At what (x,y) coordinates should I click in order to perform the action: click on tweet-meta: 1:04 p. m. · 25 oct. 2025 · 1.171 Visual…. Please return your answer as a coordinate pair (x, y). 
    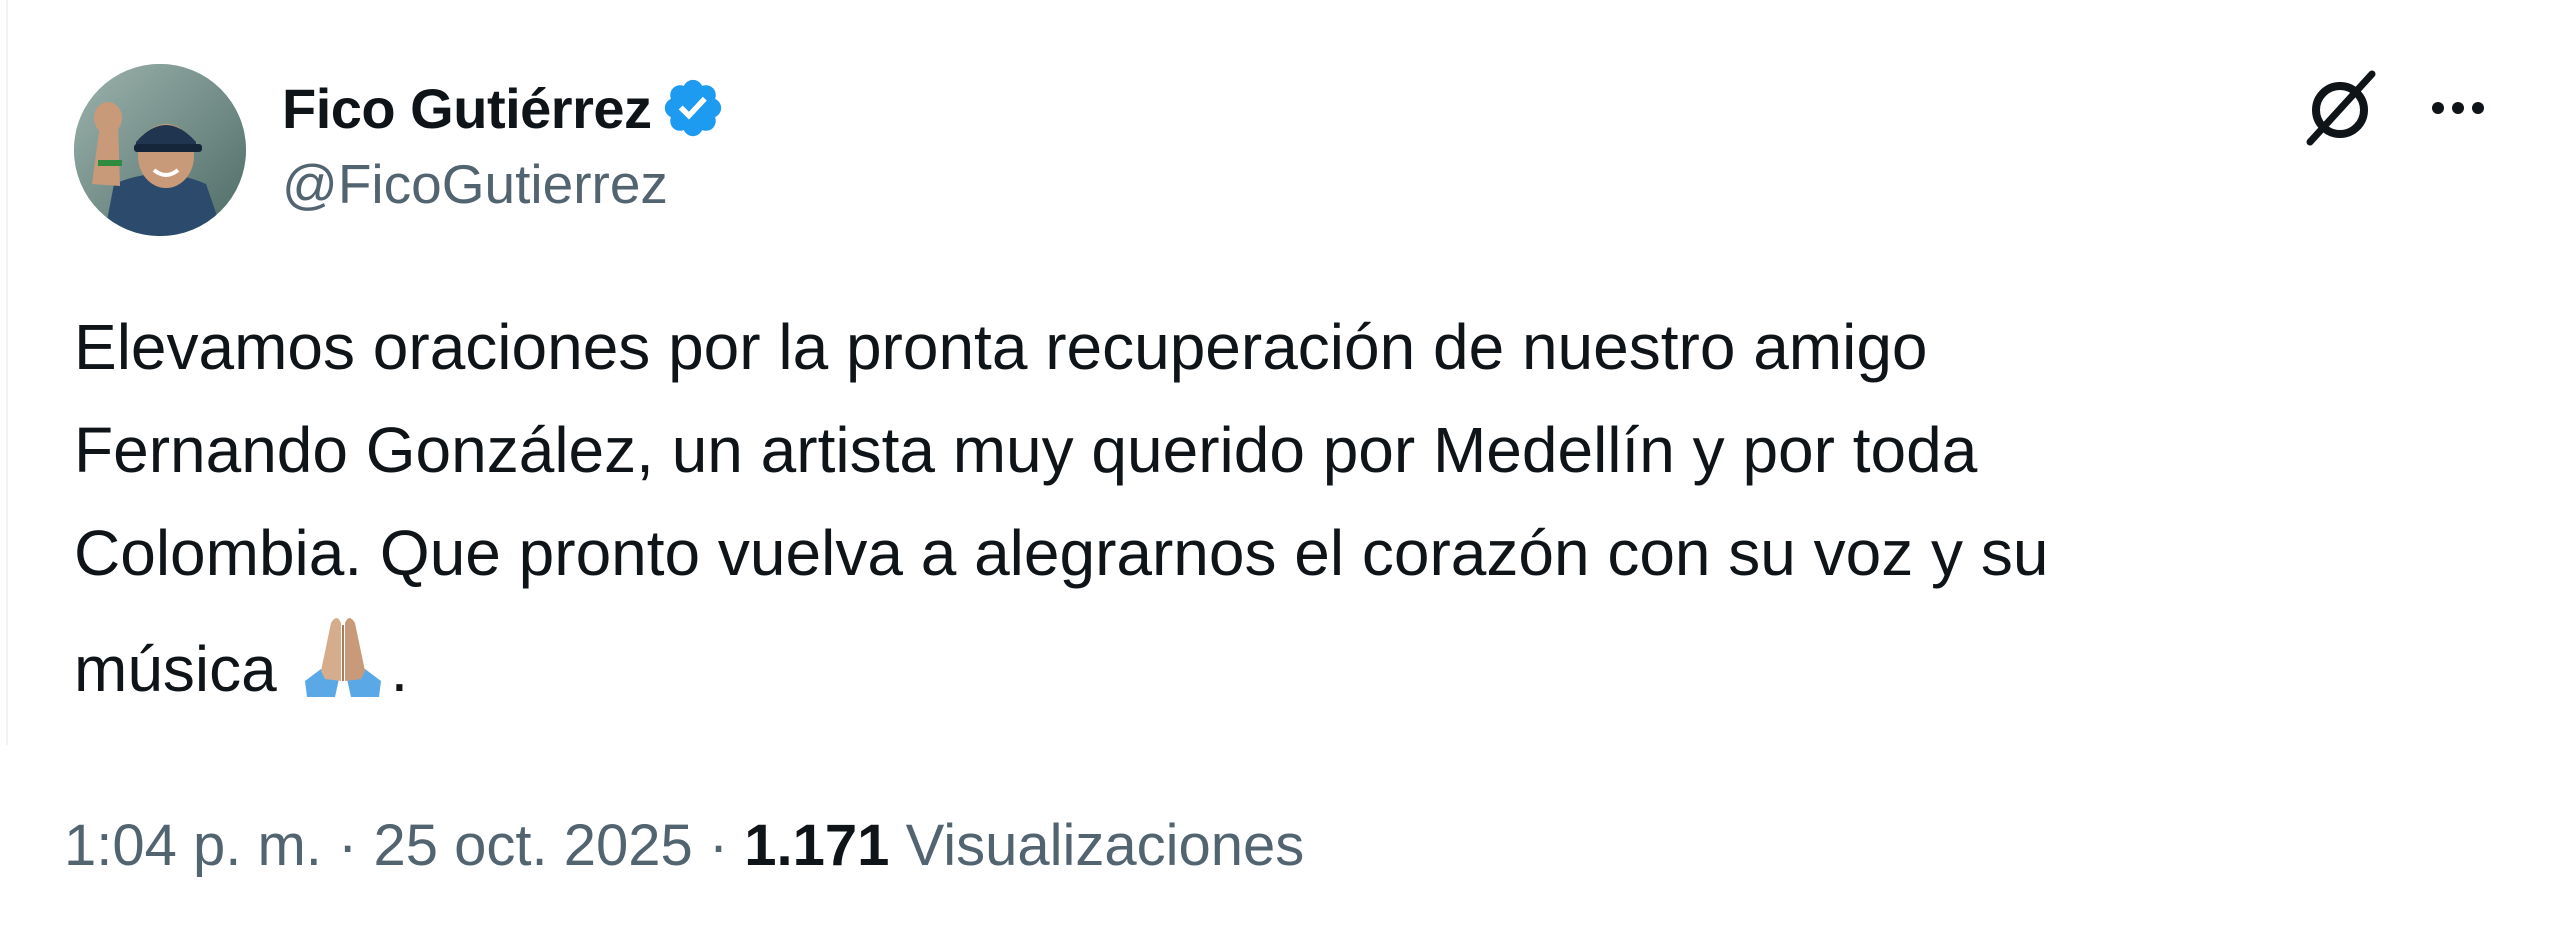
    Looking at the image, I should click on (684, 845).